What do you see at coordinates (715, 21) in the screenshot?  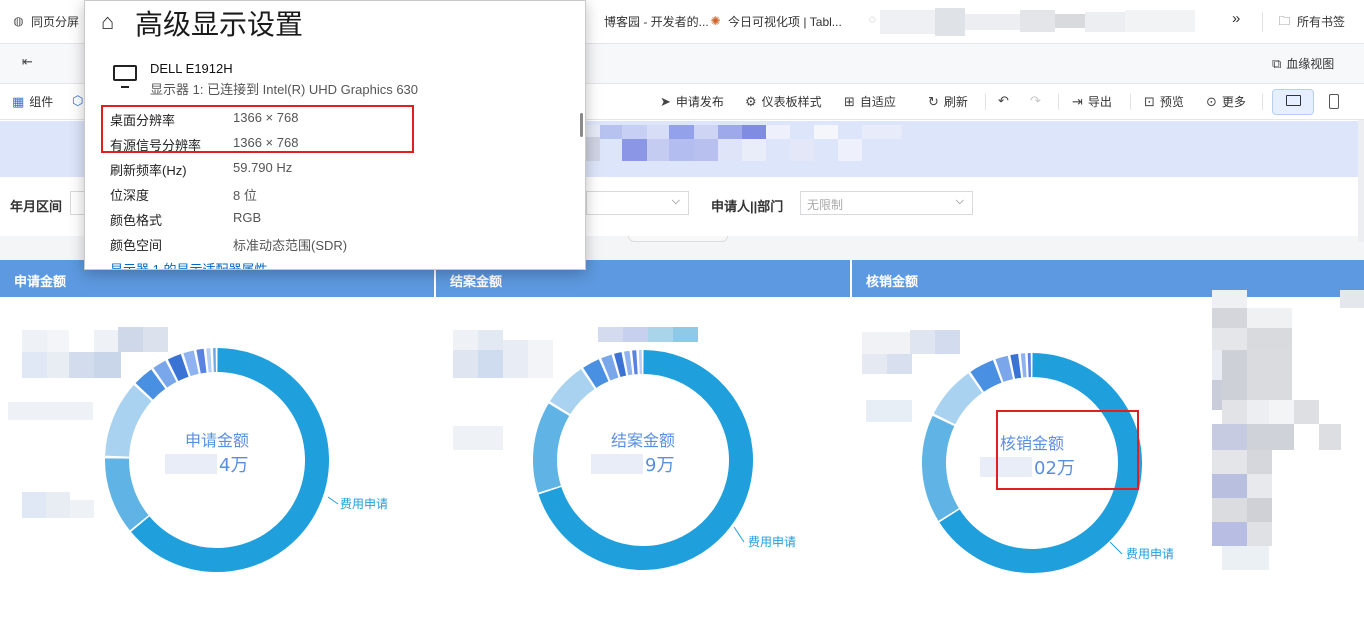 I see `gear-icon: ✺` at bounding box center [715, 21].